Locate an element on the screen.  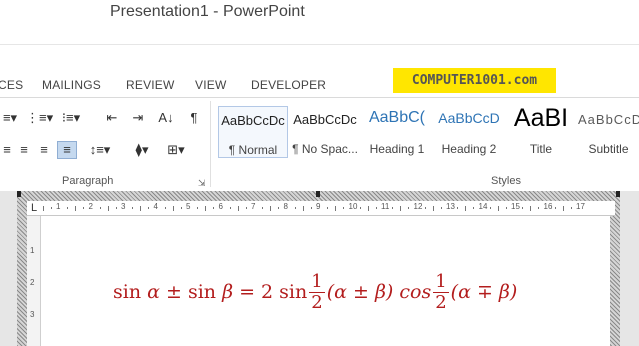
vertical-ruler-number: 1 is located at coordinates (32, 250).